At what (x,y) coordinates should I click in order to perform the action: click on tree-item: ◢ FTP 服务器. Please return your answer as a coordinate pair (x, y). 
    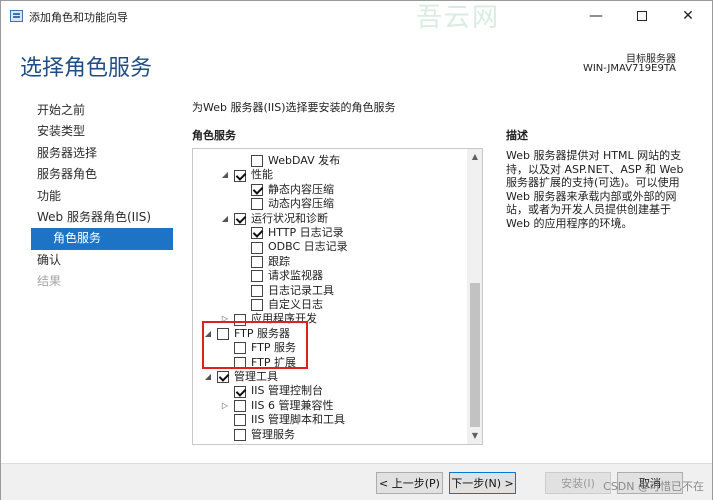
    Looking at the image, I should click on (246, 334).